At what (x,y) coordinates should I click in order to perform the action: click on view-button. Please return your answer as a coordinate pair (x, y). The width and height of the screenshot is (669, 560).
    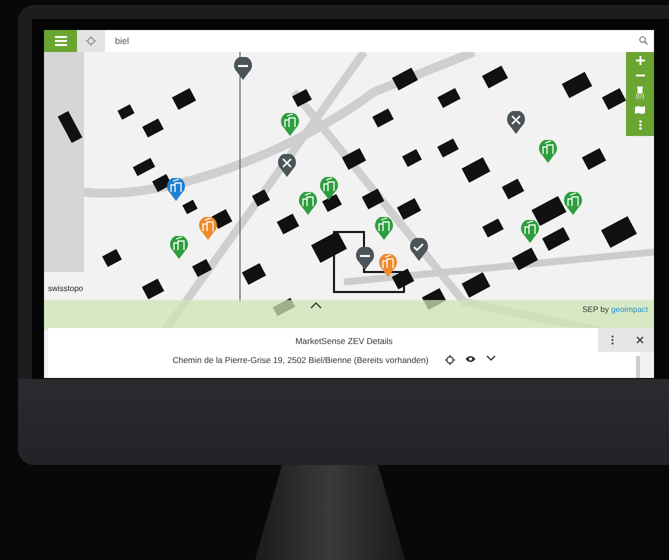
    Looking at the image, I should click on (470, 360).